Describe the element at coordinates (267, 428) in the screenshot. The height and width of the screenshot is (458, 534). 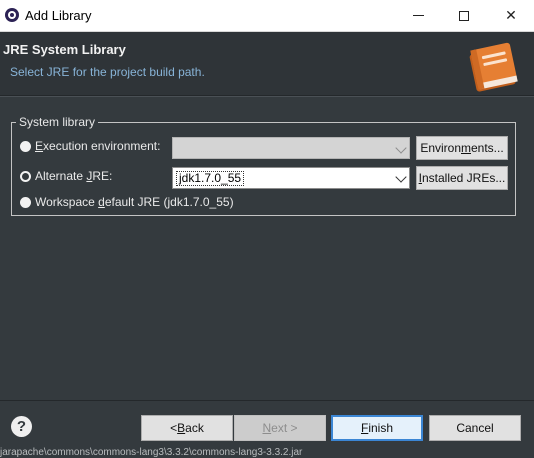
I see `mnemonic-char: N` at that location.